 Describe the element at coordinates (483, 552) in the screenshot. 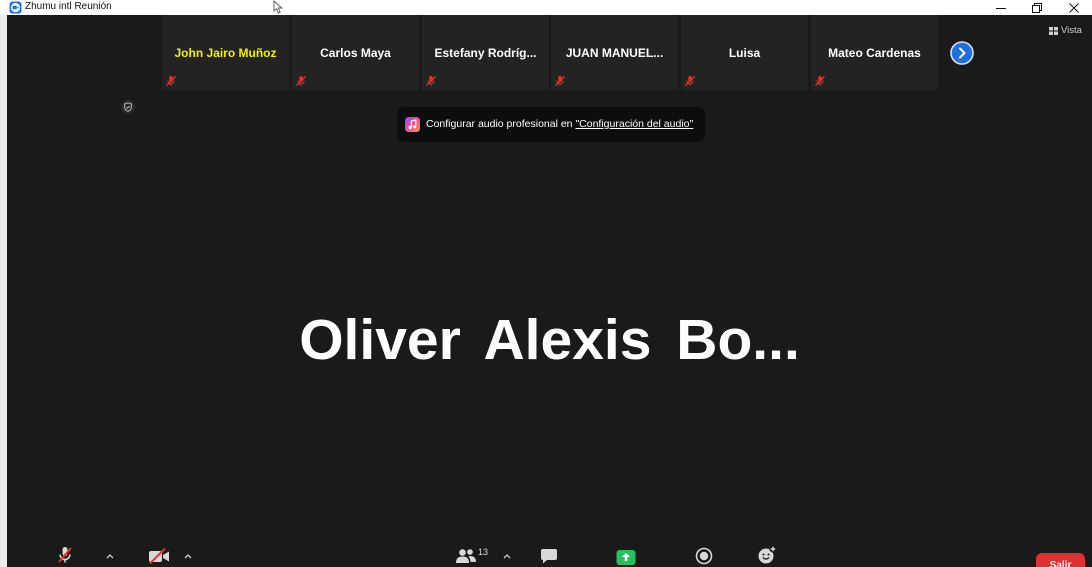

I see `participants-count: 13` at that location.